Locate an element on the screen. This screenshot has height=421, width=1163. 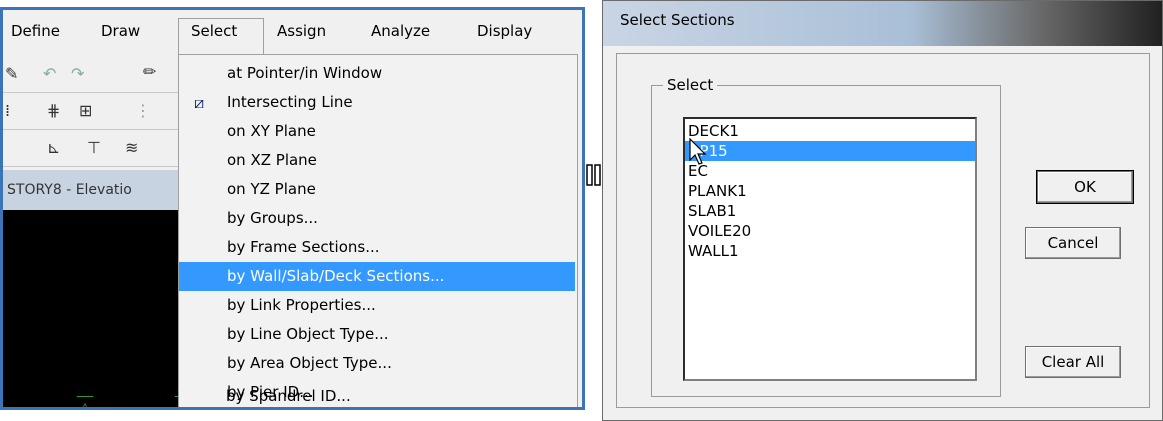
menu-display: Display is located at coordinates (504, 31).